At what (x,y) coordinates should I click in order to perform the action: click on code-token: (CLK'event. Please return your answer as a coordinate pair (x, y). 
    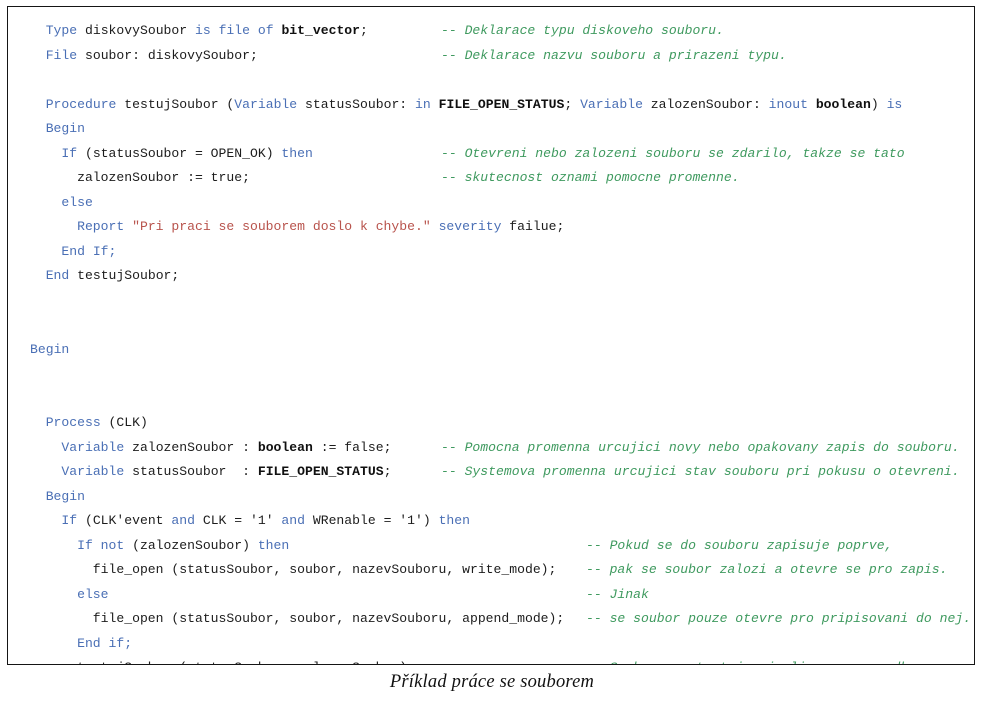
    Looking at the image, I should click on (124, 520).